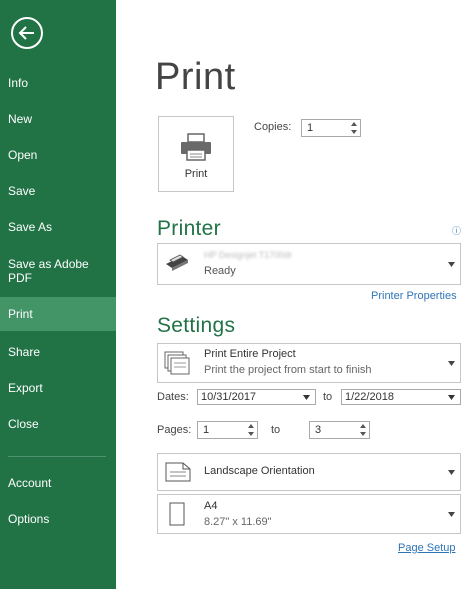 The width and height of the screenshot is (461, 589). I want to click on paper-size-dropdown: A4 8.27" x 11.69", so click(309, 514).